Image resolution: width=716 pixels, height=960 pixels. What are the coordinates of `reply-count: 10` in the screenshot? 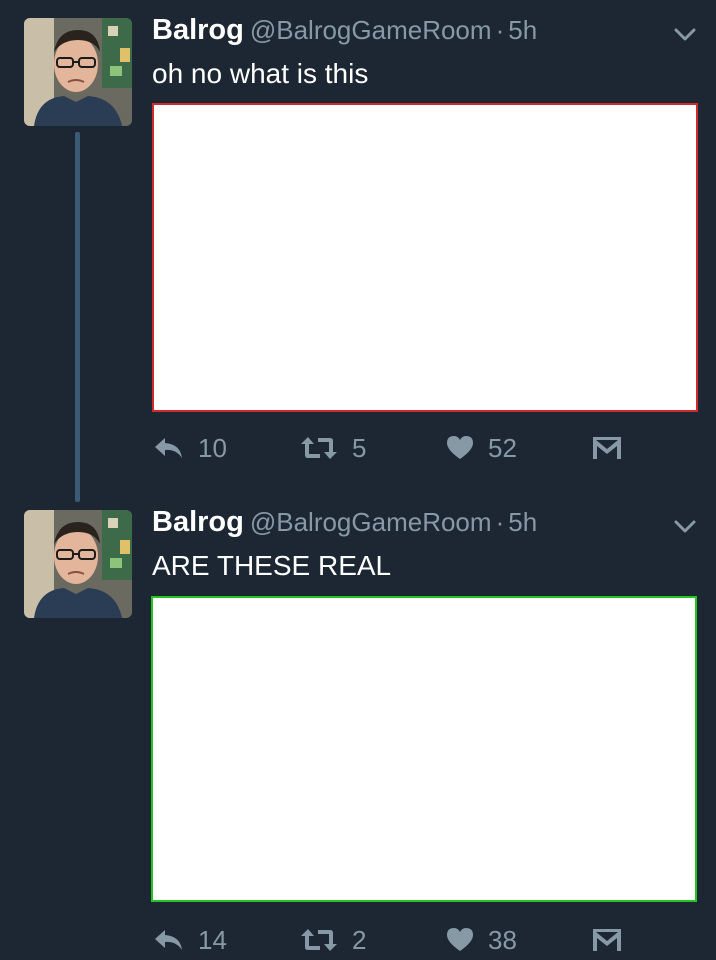 It's located at (212, 447).